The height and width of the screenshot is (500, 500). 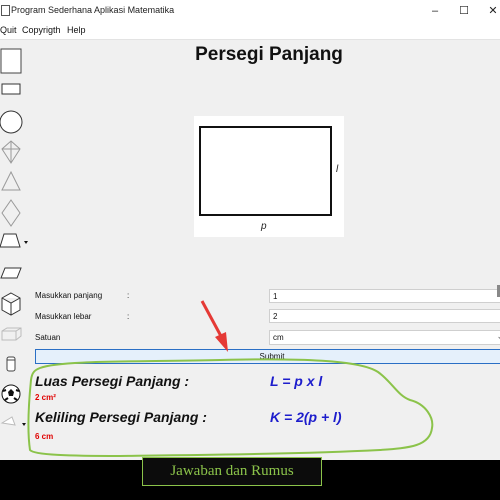 What do you see at coordinates (12, 394) in the screenshot?
I see `sphere-icon` at bounding box center [12, 394].